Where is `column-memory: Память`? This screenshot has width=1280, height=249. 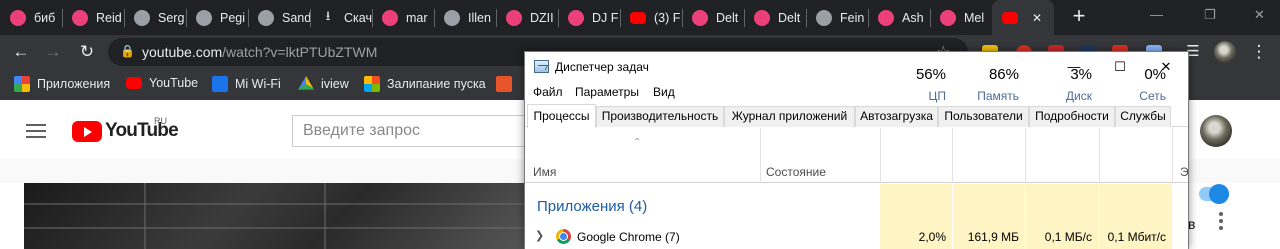
column-memory: Память is located at coordinates (985, 96).